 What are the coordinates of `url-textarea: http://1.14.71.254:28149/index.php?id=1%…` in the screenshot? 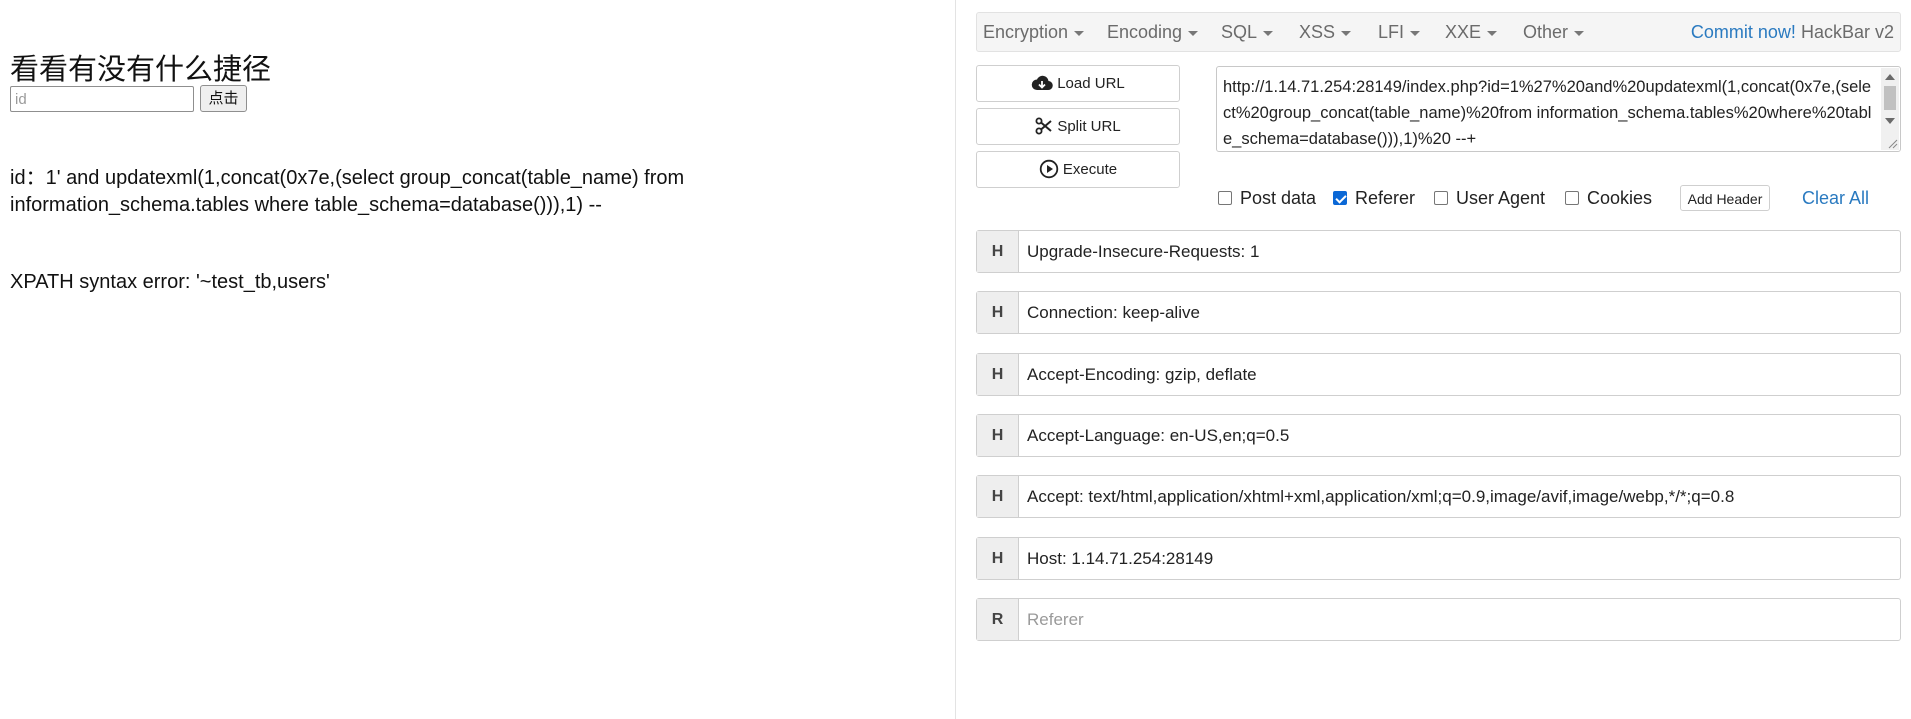 It's located at (1558, 109).